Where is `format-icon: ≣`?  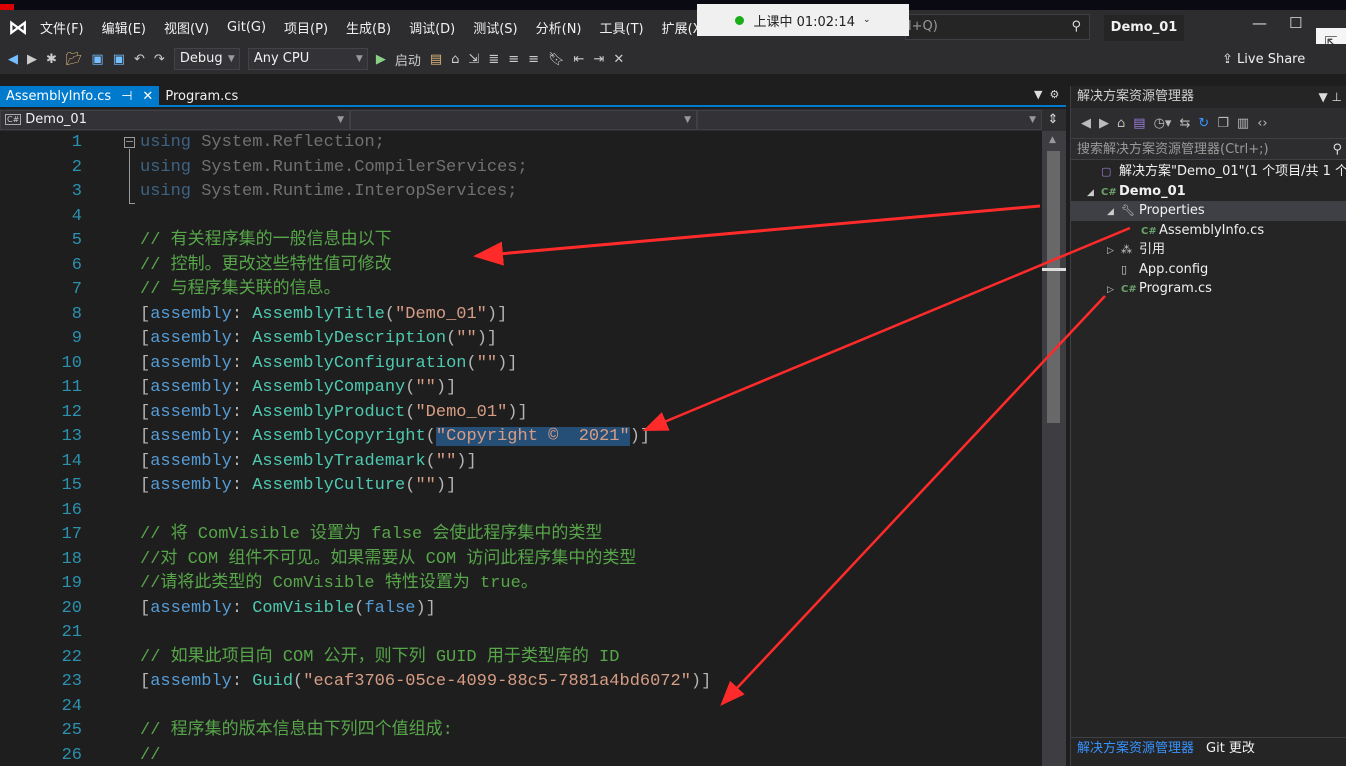
format-icon: ≣ is located at coordinates (493, 59).